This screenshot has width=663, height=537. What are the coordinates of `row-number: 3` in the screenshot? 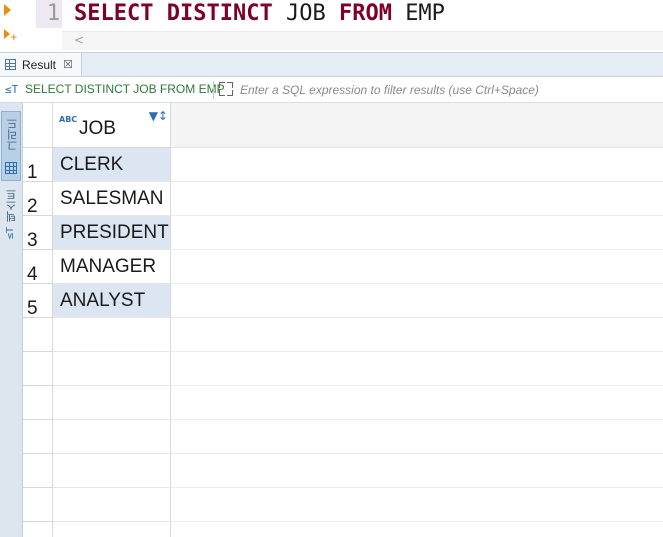 It's located at (32, 240).